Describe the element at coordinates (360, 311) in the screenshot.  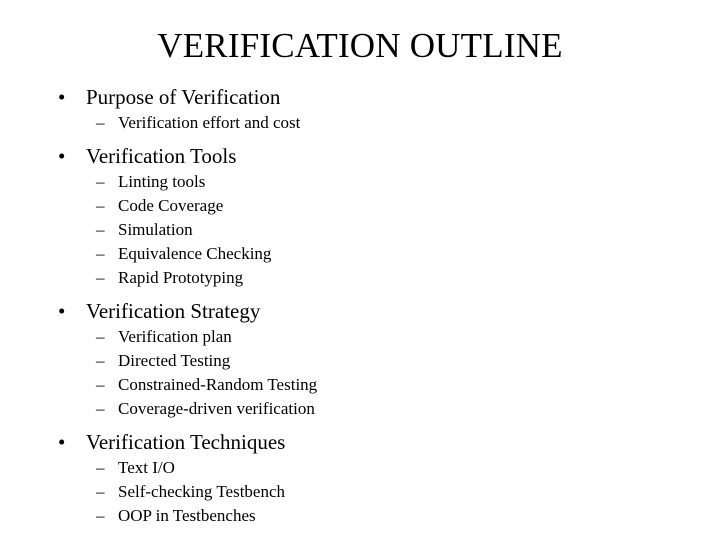
I see `bullet-item-level1: • Verification Strategy` at that location.